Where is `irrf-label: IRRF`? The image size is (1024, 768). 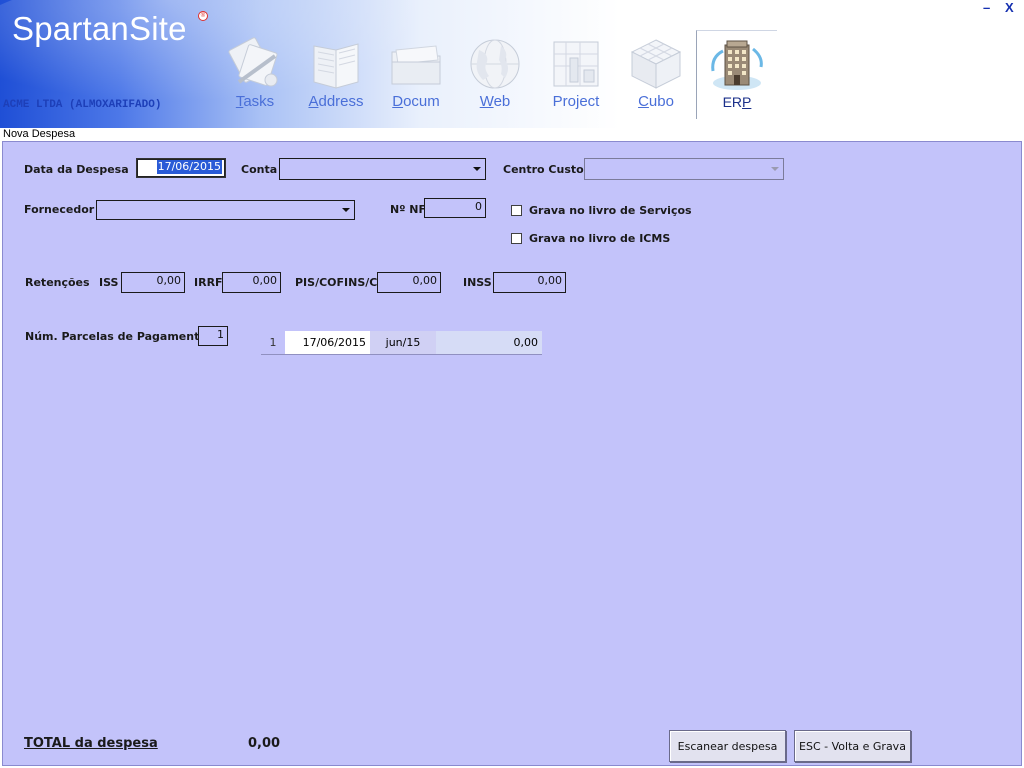 irrf-label: IRRF is located at coordinates (208, 282).